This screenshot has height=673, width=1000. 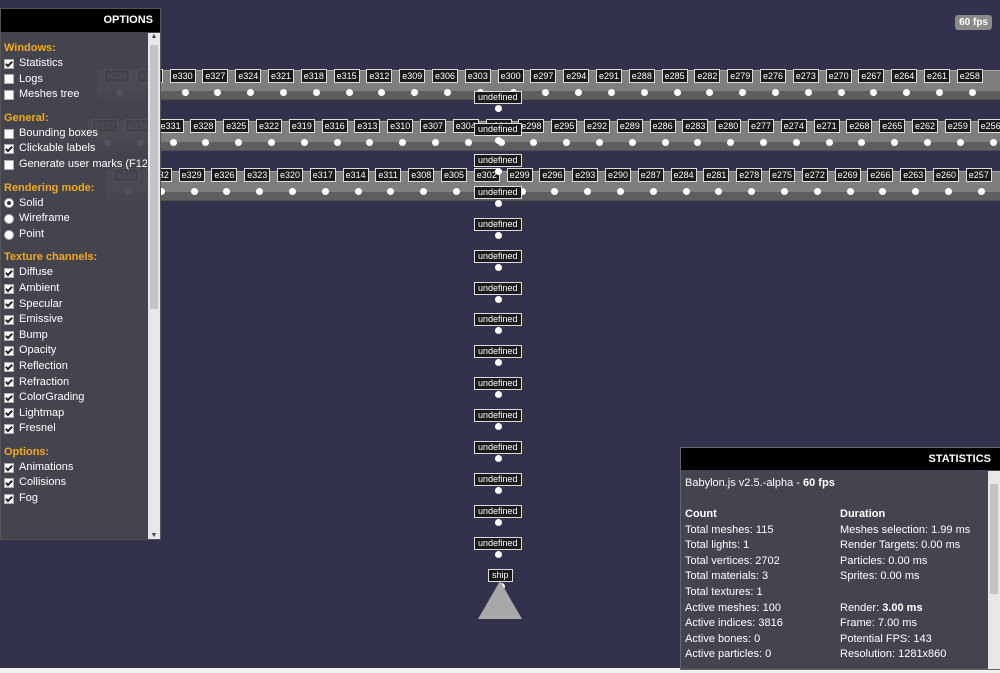 What do you see at coordinates (641, 76) in the screenshot?
I see `enemy-label-e288: e288` at bounding box center [641, 76].